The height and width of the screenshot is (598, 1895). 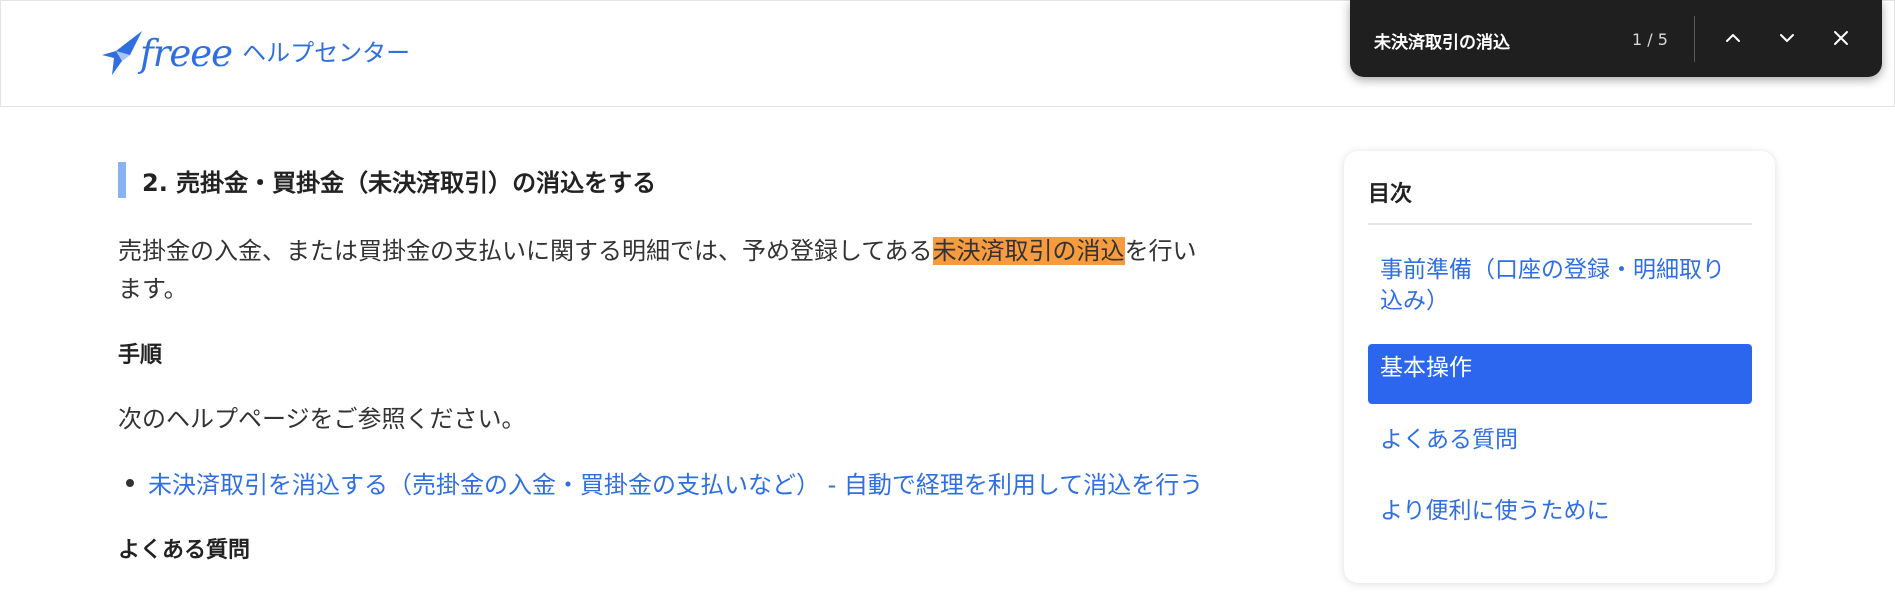 I want to click on find-bar-divider, so click(x=1694, y=39).